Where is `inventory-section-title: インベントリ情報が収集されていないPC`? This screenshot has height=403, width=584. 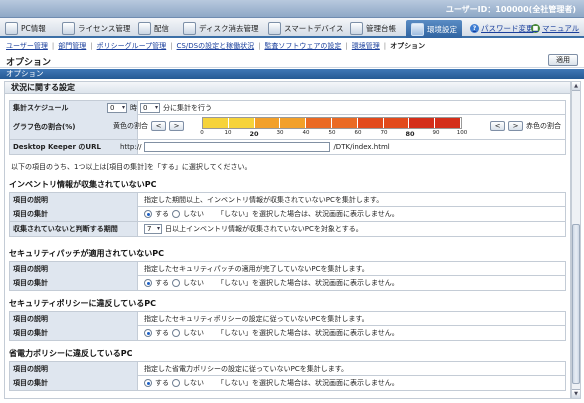
inventory-section-title: インベントリ情報が収集されていないPC is located at coordinates (83, 184).